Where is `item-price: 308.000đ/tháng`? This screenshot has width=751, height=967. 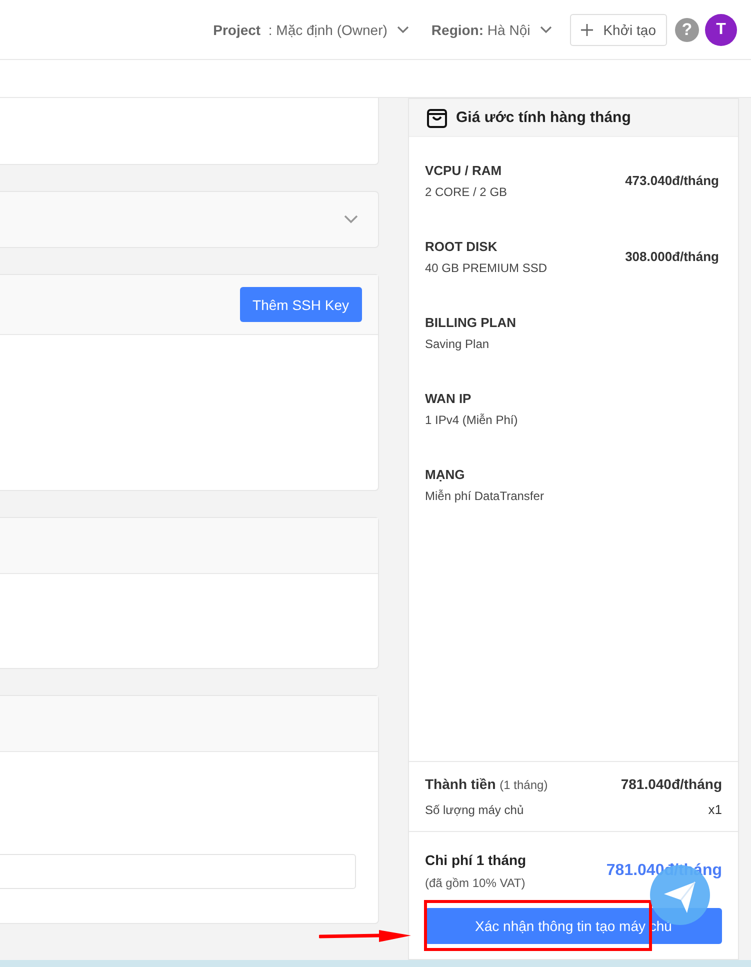
item-price: 308.000đ/tháng is located at coordinates (672, 257).